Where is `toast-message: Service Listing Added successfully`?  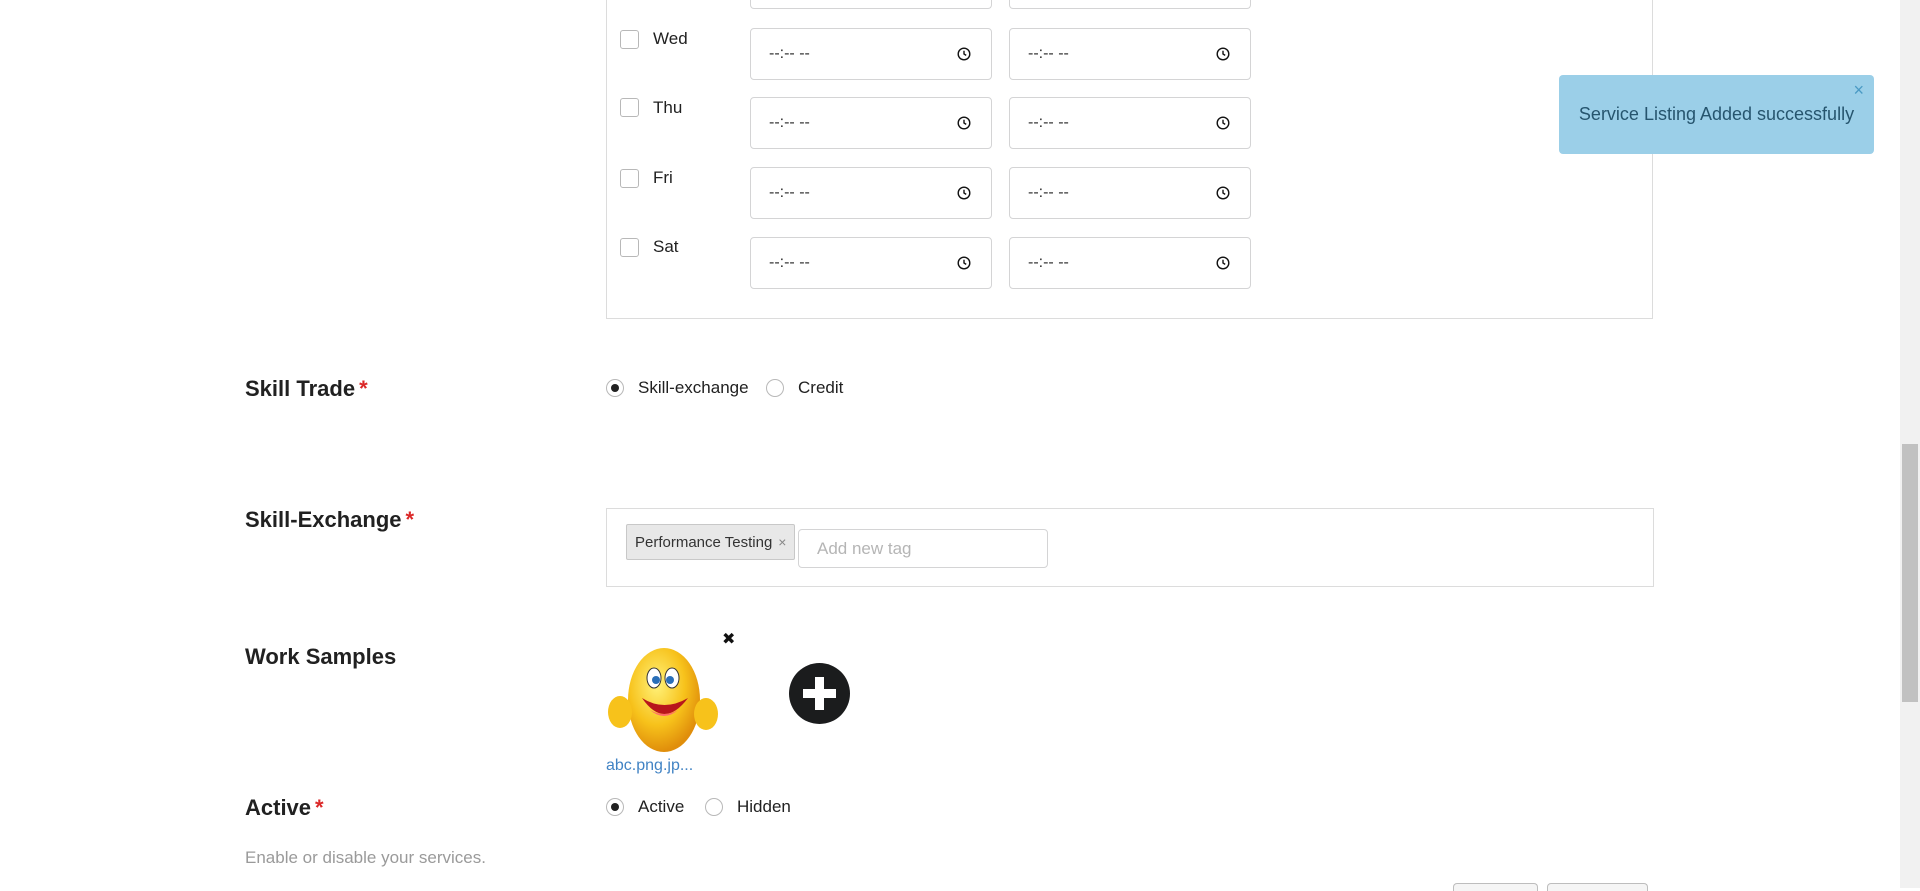 toast-message: Service Listing Added successfully is located at coordinates (1716, 114).